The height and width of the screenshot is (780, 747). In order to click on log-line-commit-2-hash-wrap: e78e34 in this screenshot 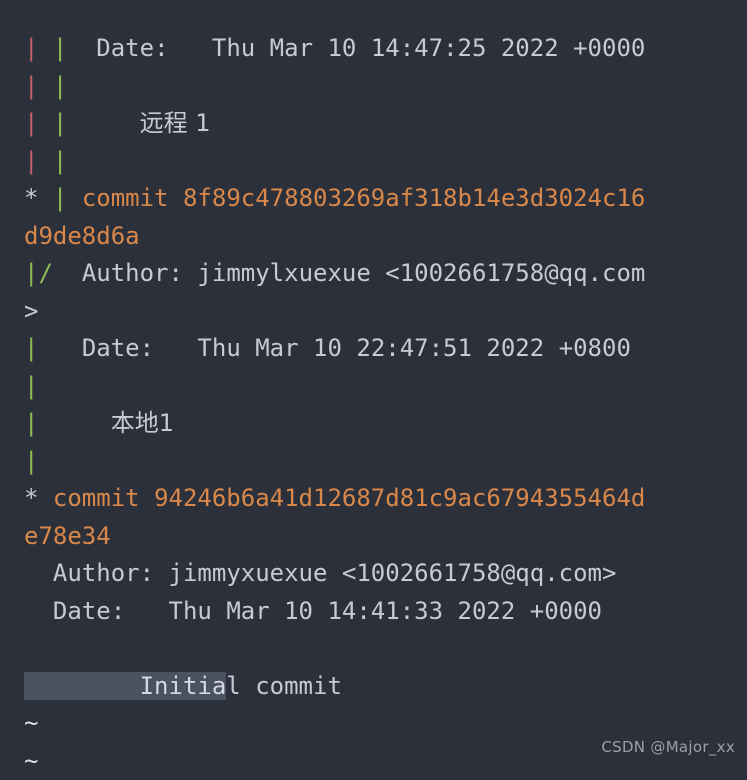, I will do `click(373, 537)`.